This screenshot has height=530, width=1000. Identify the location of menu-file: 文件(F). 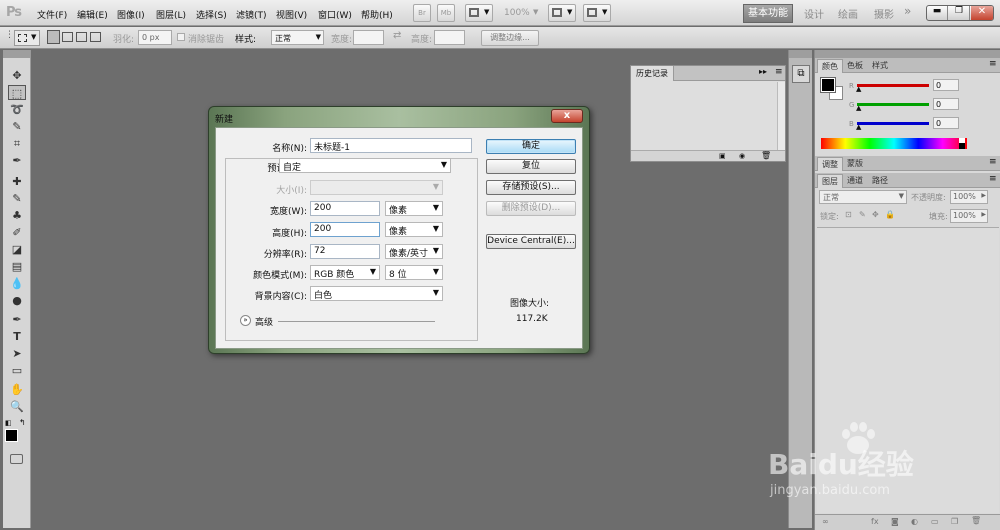
(52, 14).